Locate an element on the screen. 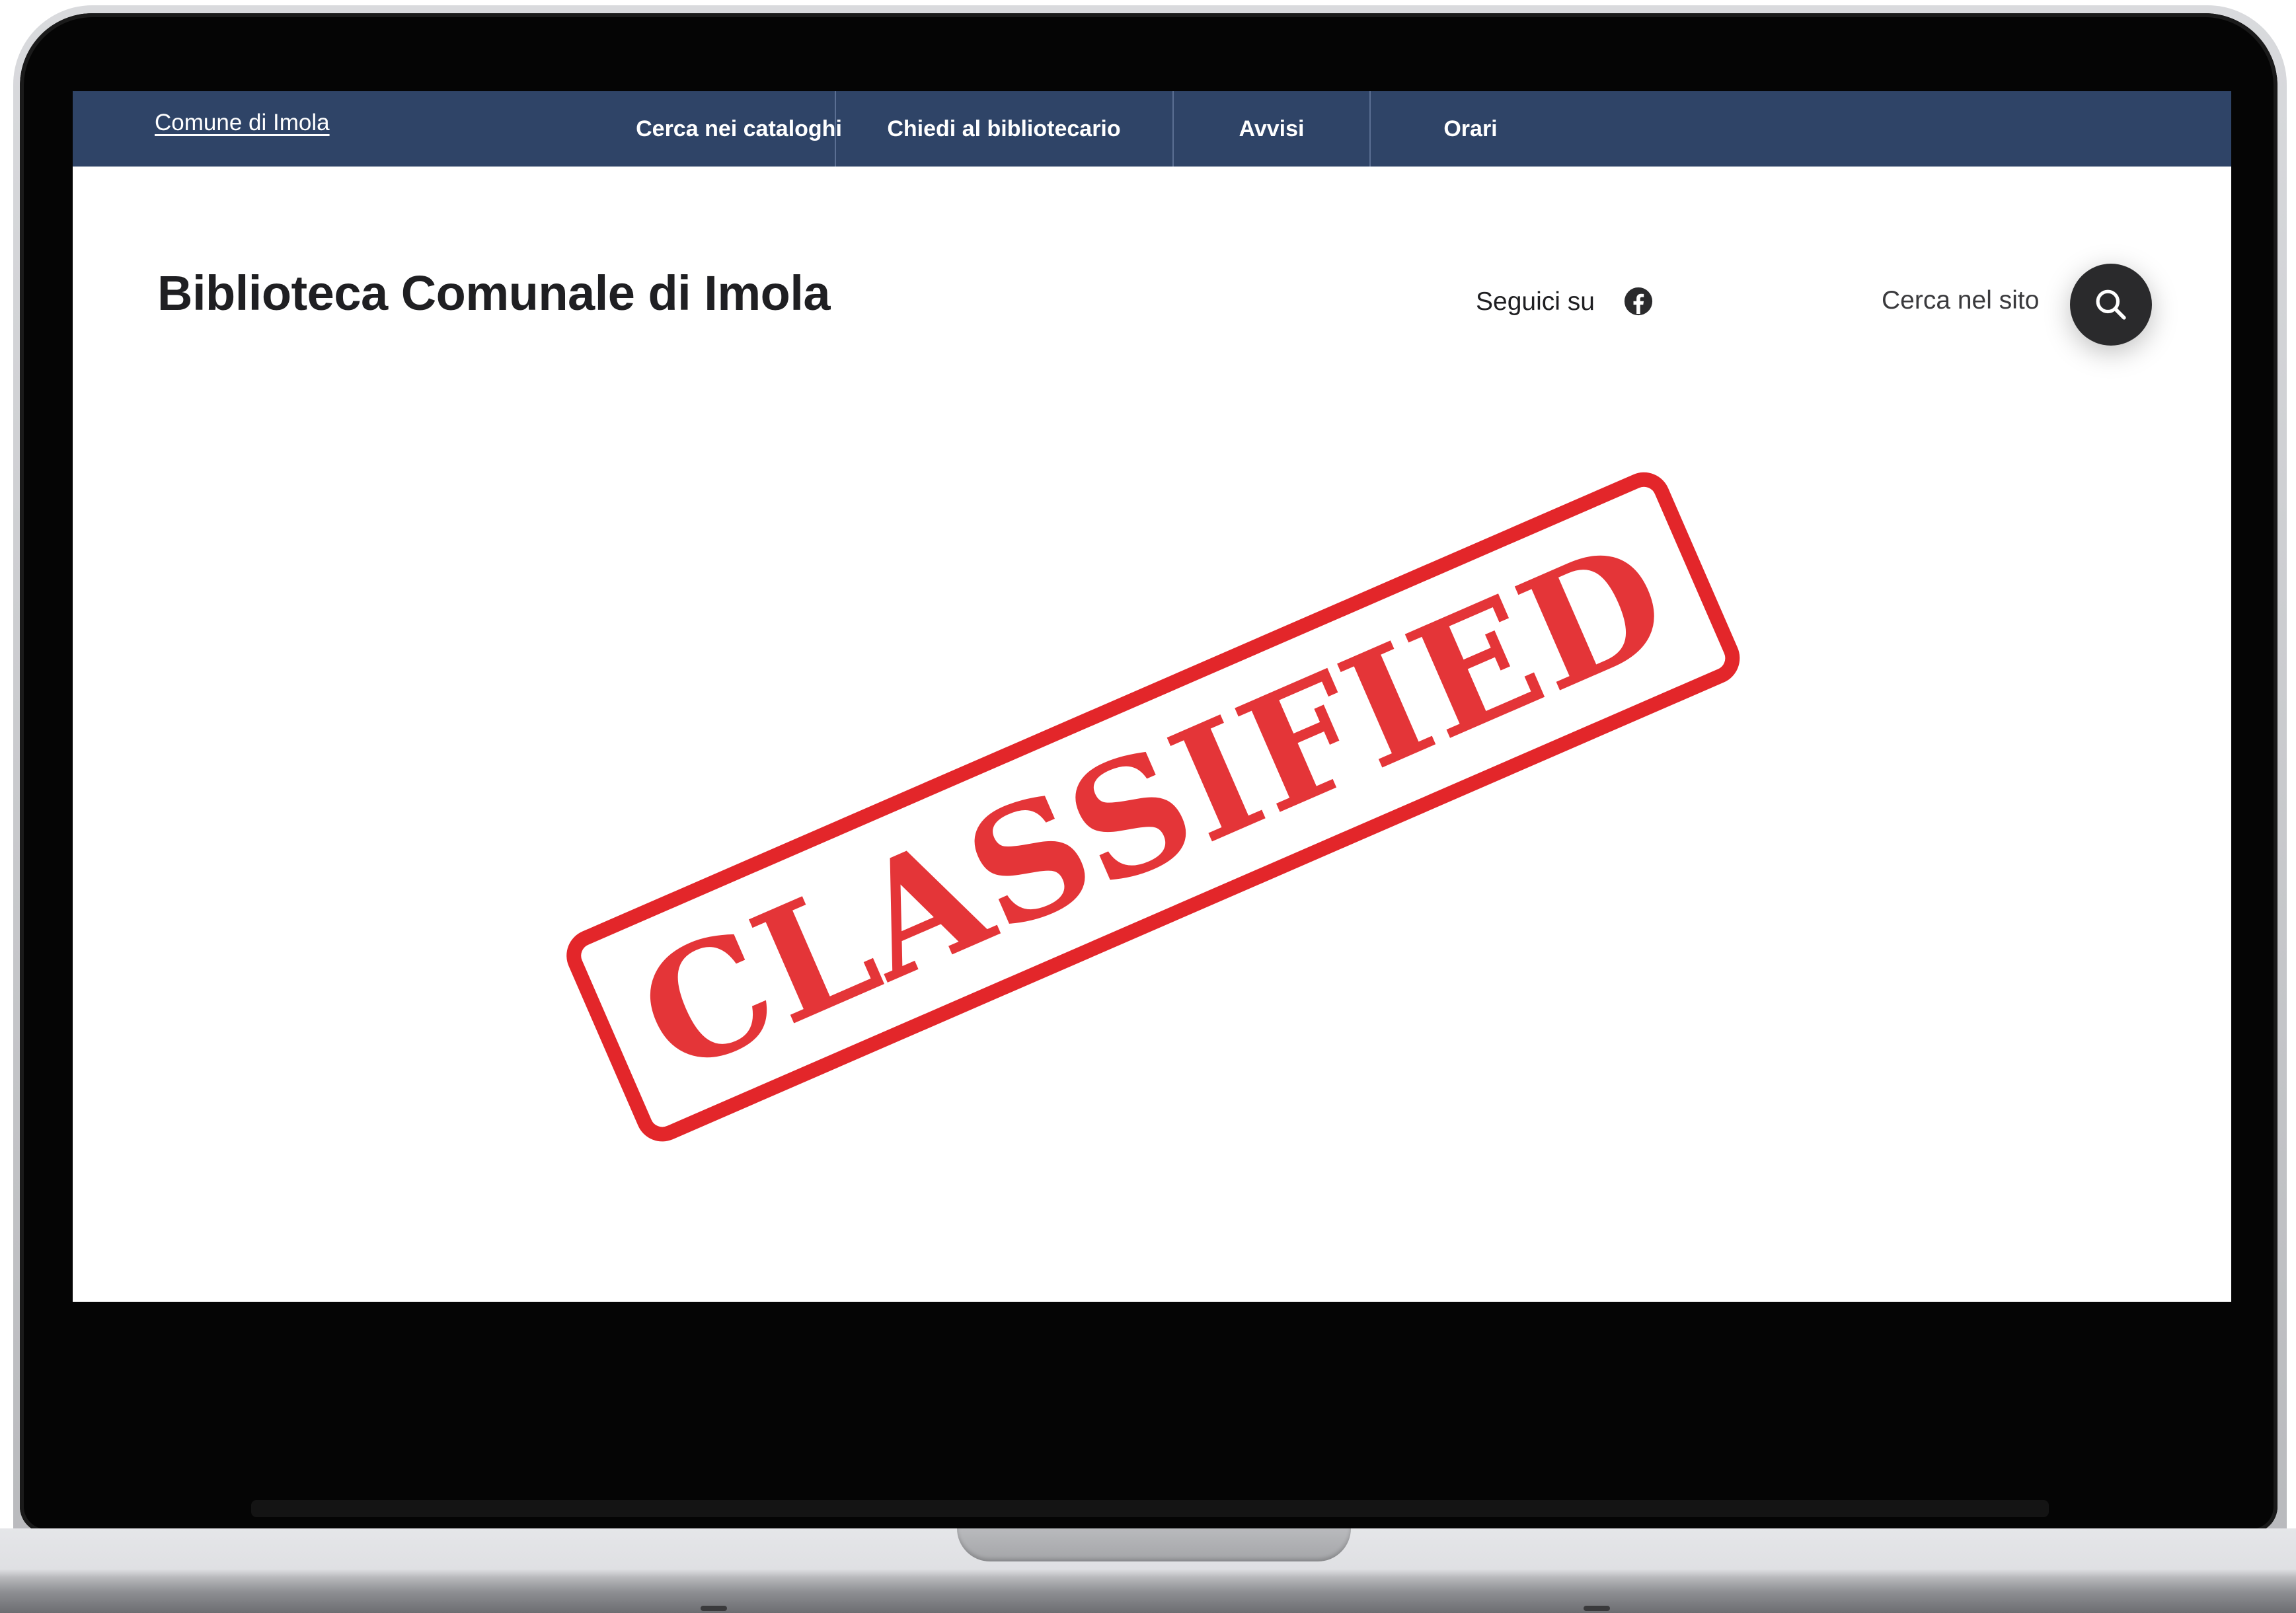 This screenshot has width=2296, height=1613. nav-item-orari: Orari is located at coordinates (1470, 129).